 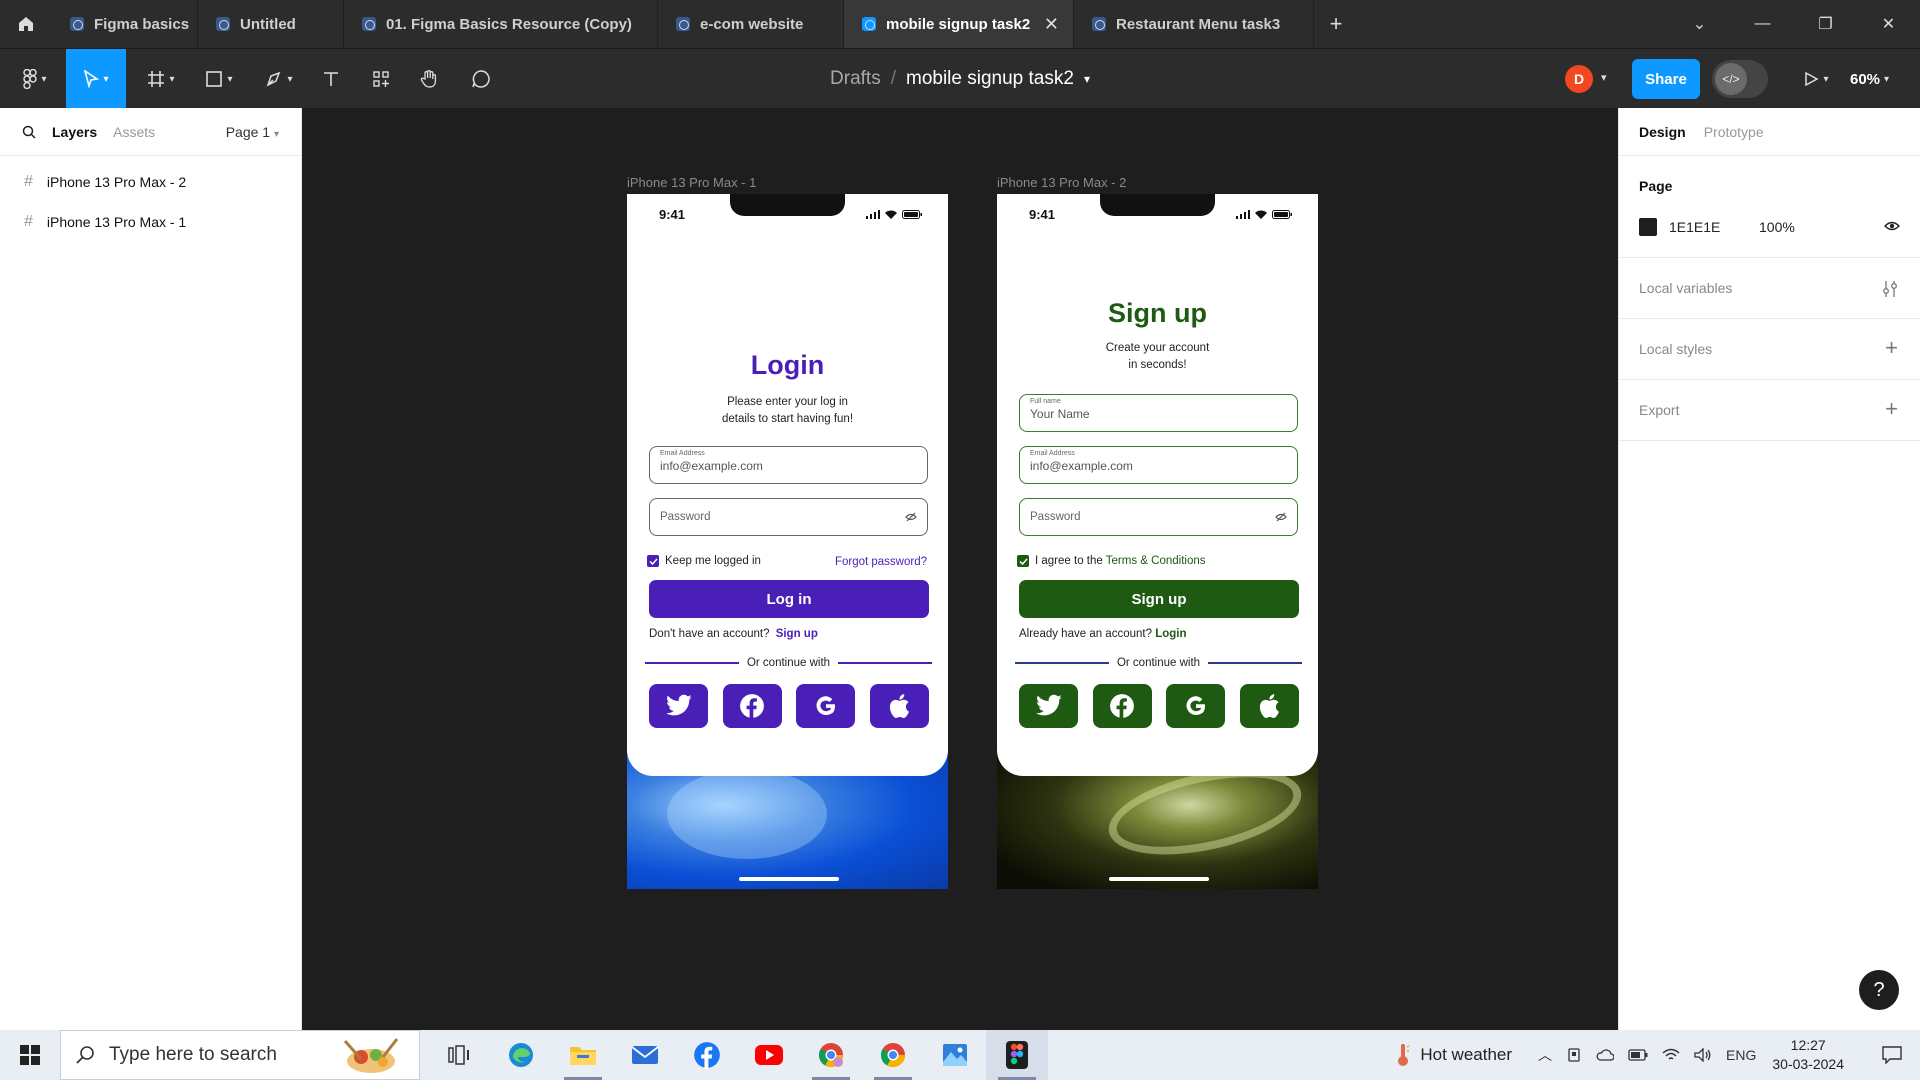 I want to click on language-indicator: ENG, so click(x=1741, y=1055).